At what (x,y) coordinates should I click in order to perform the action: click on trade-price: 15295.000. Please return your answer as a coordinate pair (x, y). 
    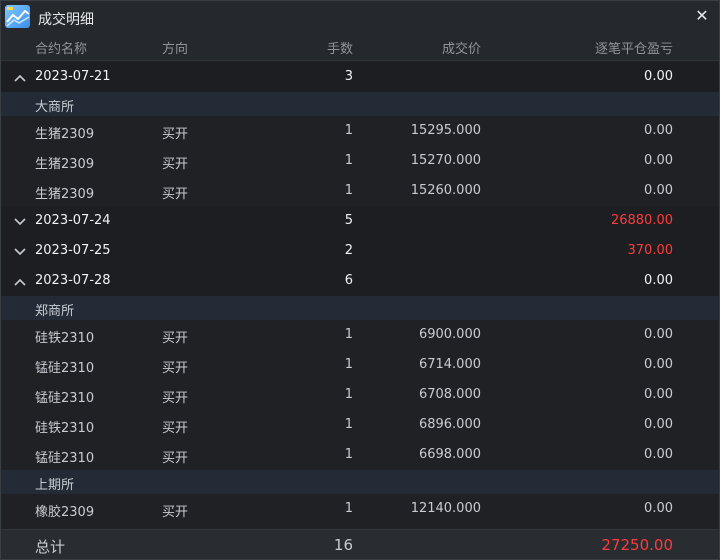
    Looking at the image, I should click on (445, 130).